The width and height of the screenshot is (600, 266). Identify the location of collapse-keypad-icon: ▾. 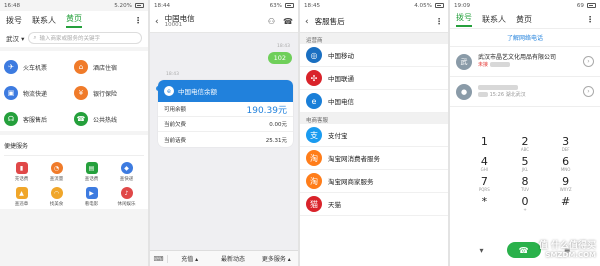
(482, 250).